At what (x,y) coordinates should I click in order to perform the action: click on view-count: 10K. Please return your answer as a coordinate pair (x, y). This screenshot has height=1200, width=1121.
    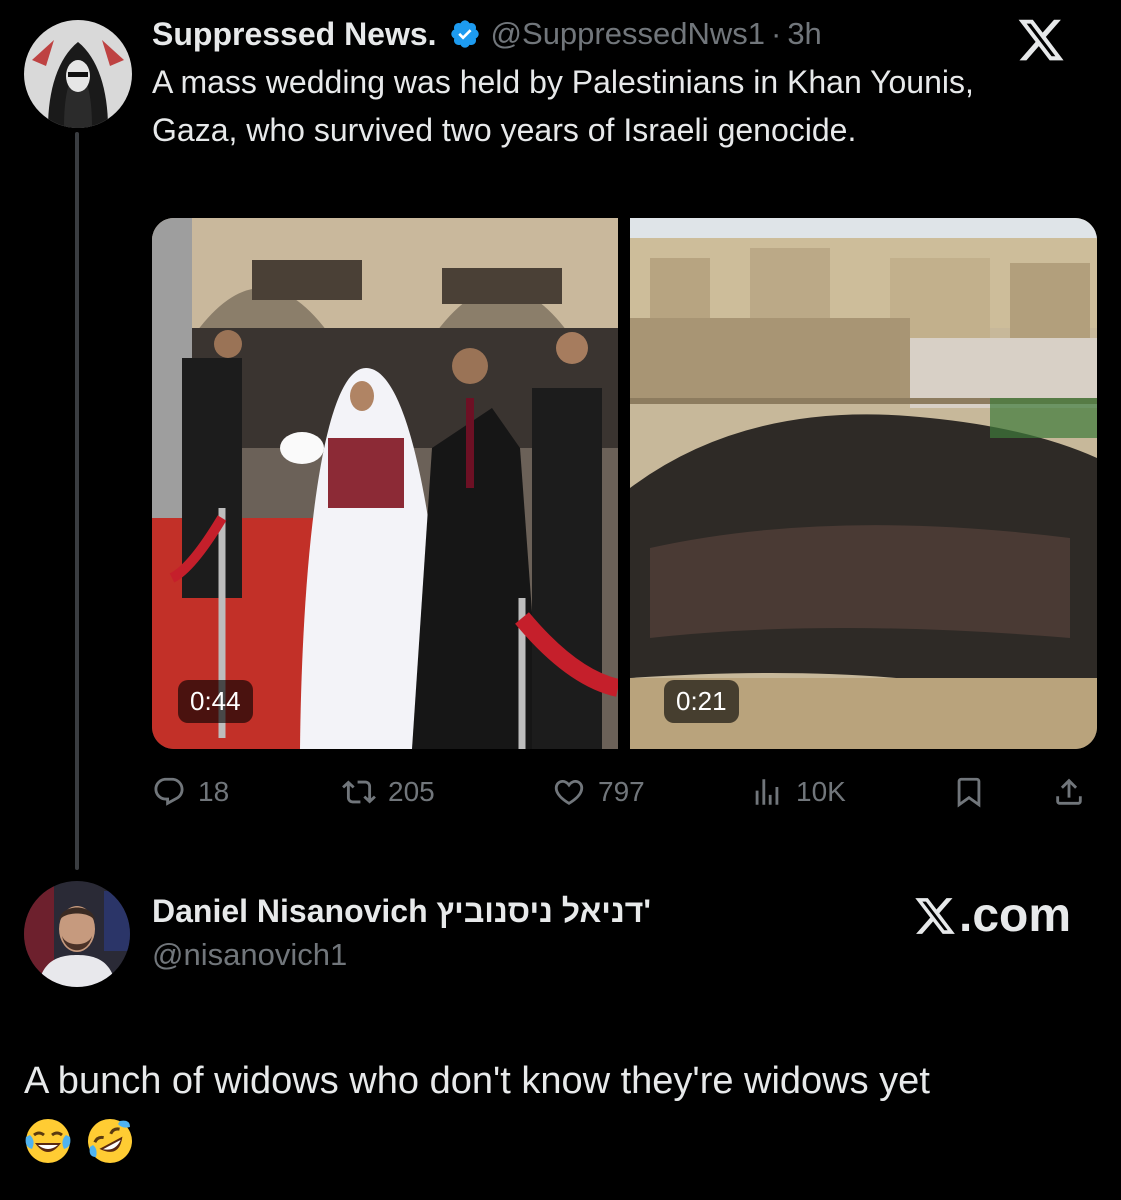
    Looking at the image, I should click on (821, 791).